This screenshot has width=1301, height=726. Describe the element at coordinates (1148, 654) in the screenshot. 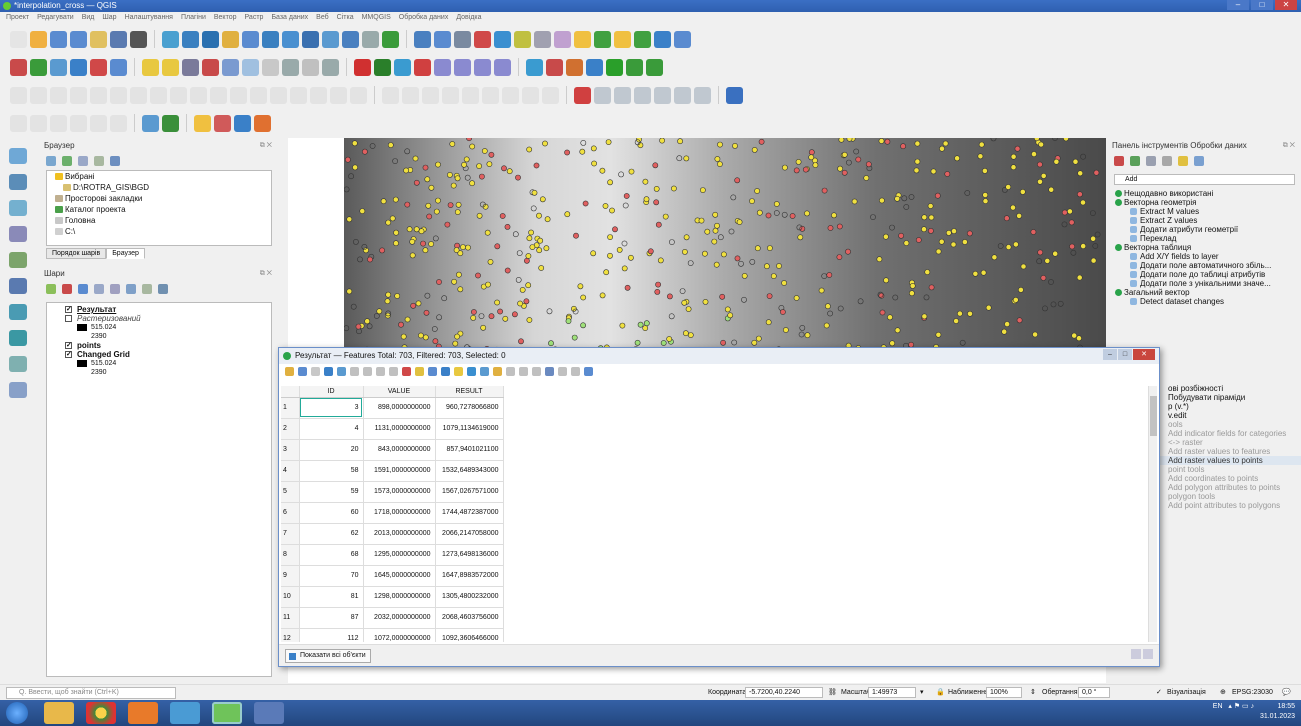

I see `table-view-icon` at that location.